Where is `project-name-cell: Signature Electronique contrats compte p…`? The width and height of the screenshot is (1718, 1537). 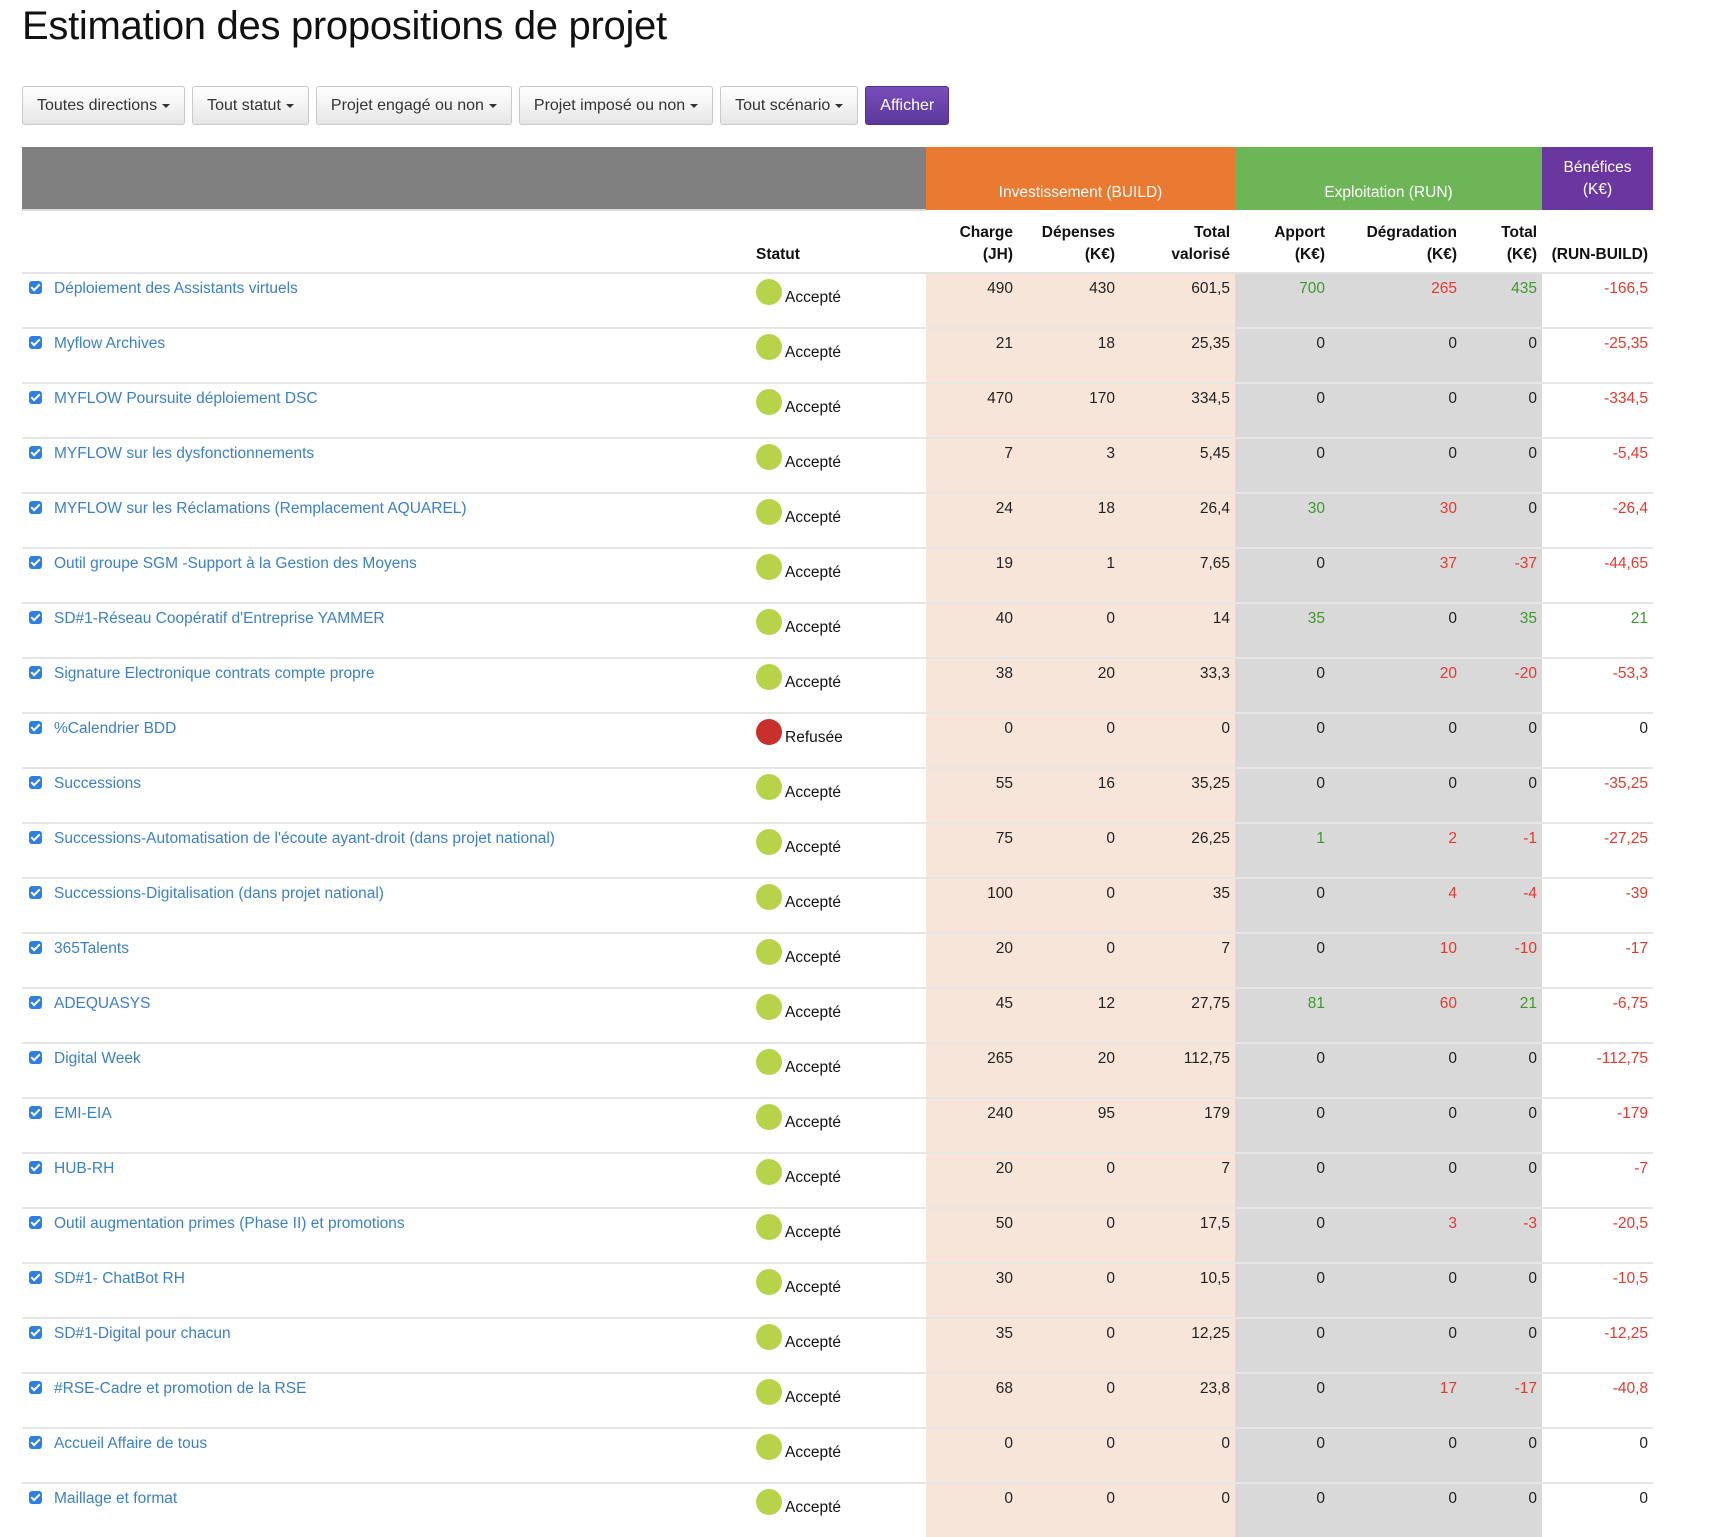 project-name-cell: Signature Electronique contrats compte p… is located at coordinates (386, 685).